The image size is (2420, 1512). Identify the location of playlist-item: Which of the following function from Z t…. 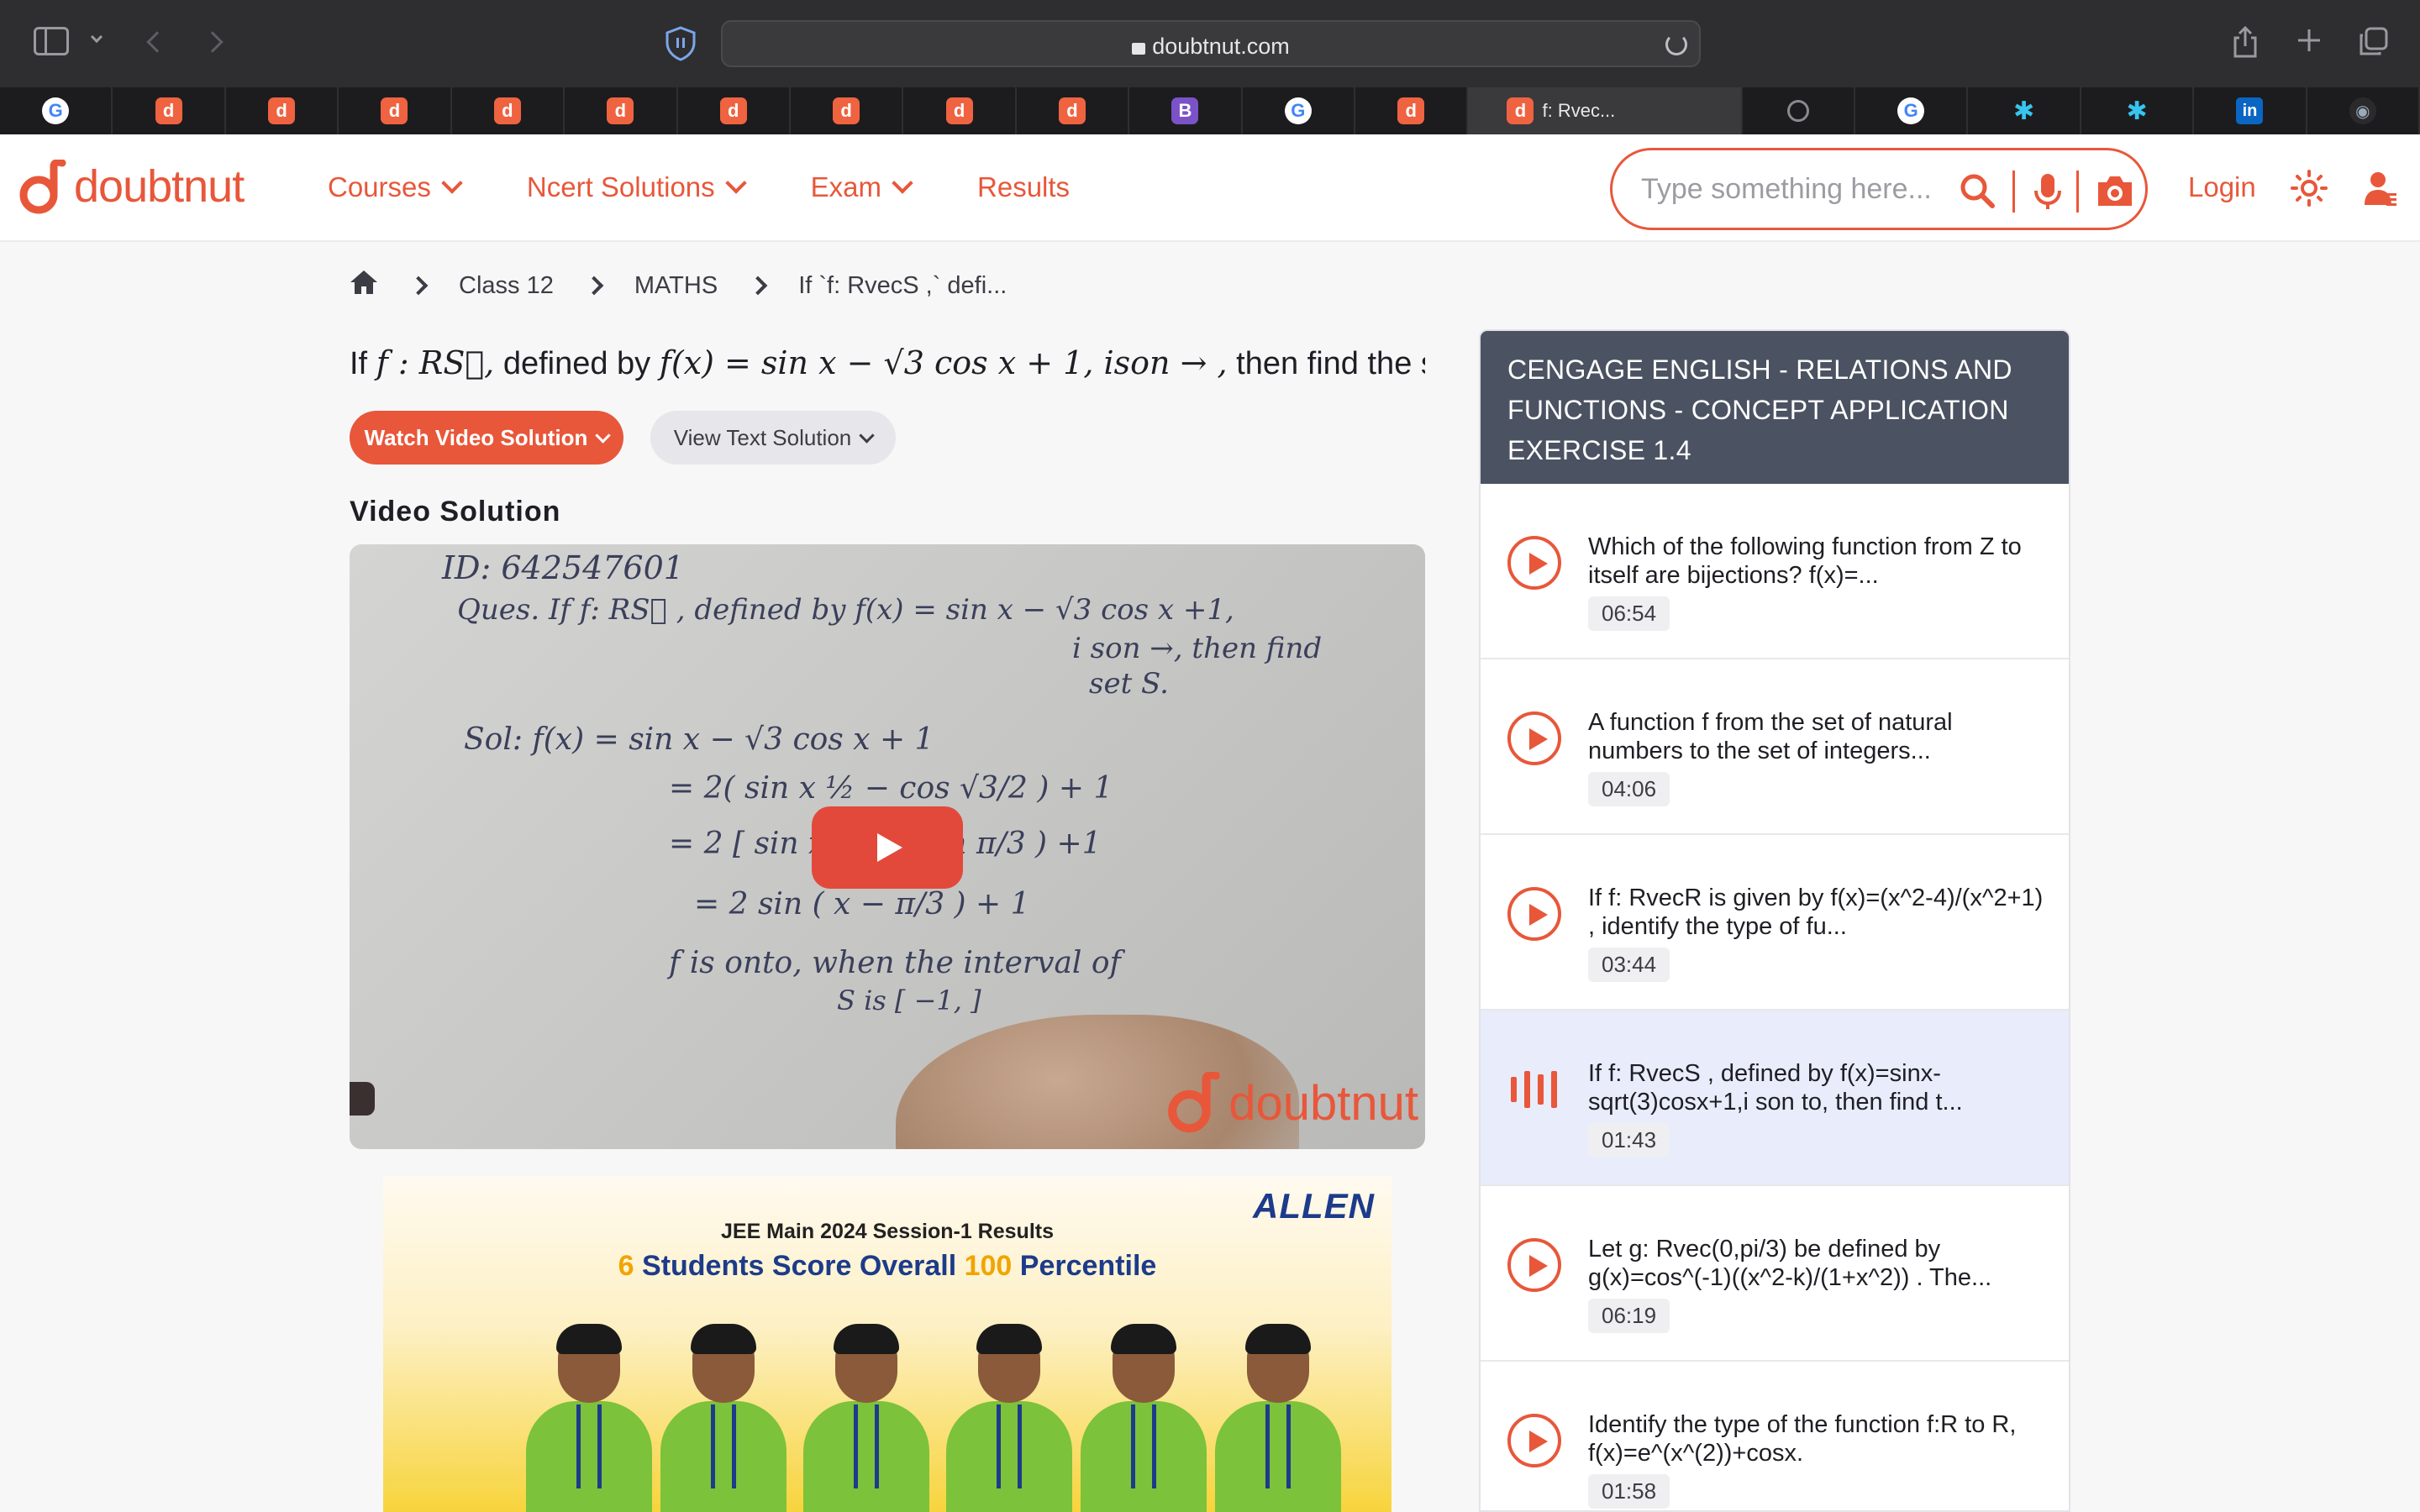
(1775, 571).